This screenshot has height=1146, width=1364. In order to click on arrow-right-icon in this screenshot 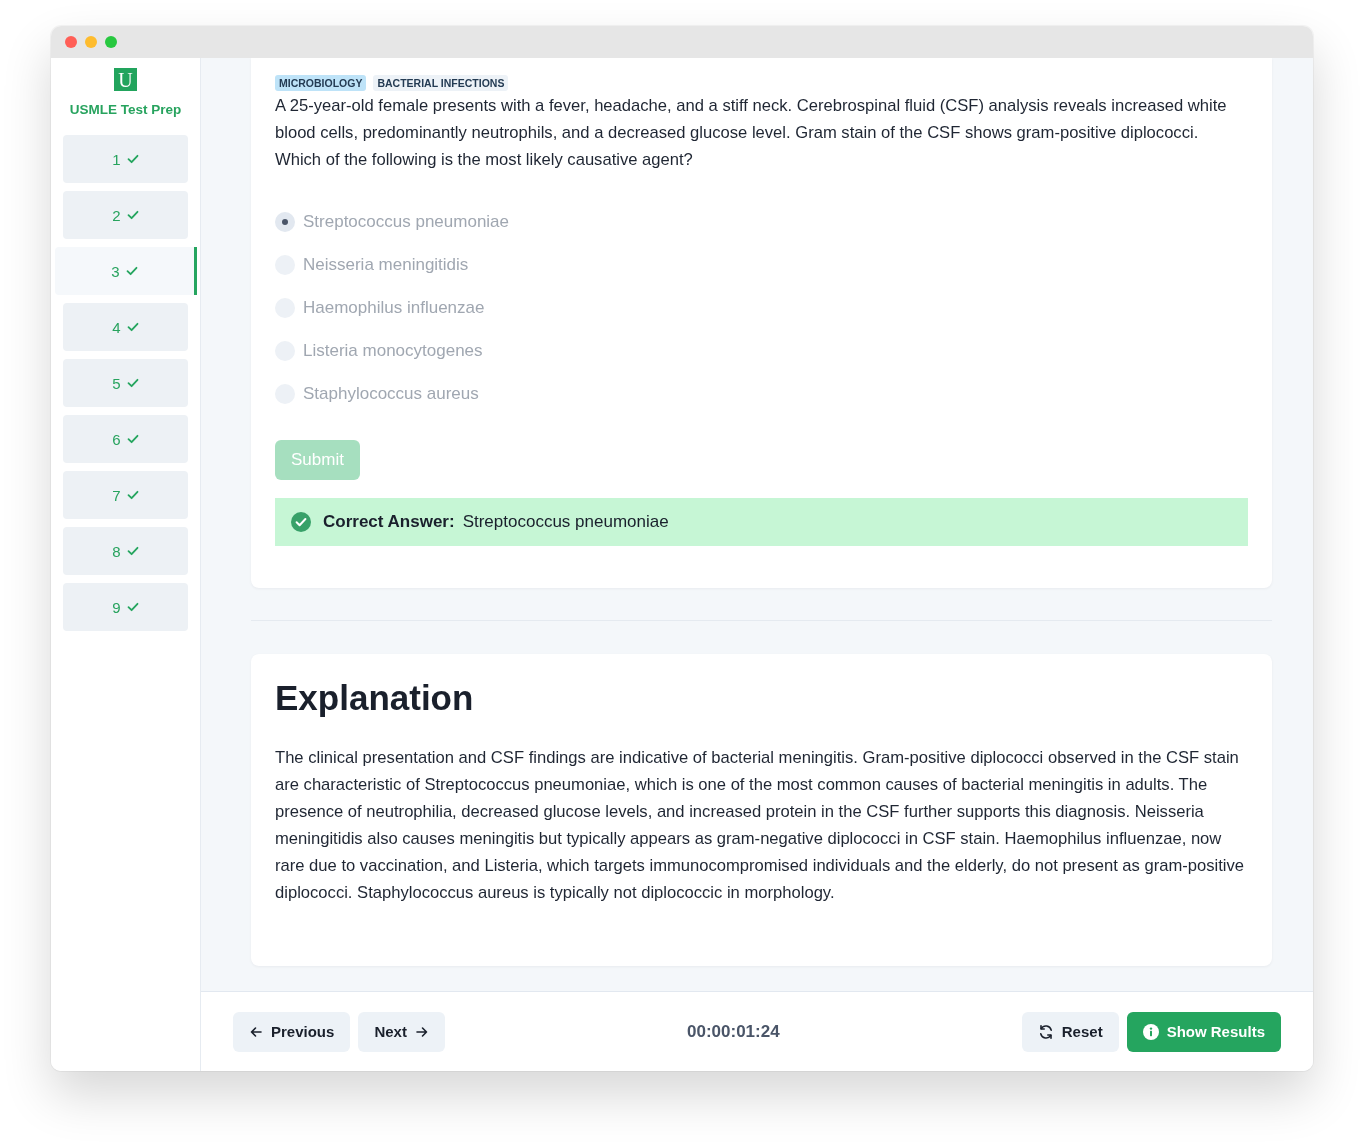, I will do `click(421, 1031)`.